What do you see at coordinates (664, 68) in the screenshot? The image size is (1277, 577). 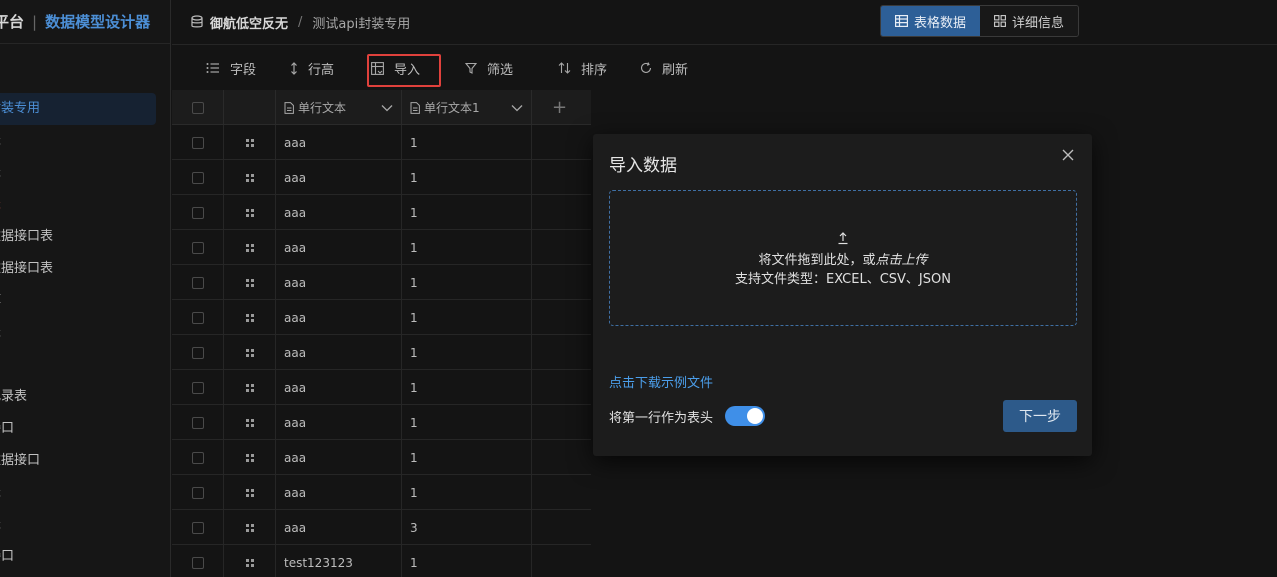 I see `refresh-button: 刷新` at bounding box center [664, 68].